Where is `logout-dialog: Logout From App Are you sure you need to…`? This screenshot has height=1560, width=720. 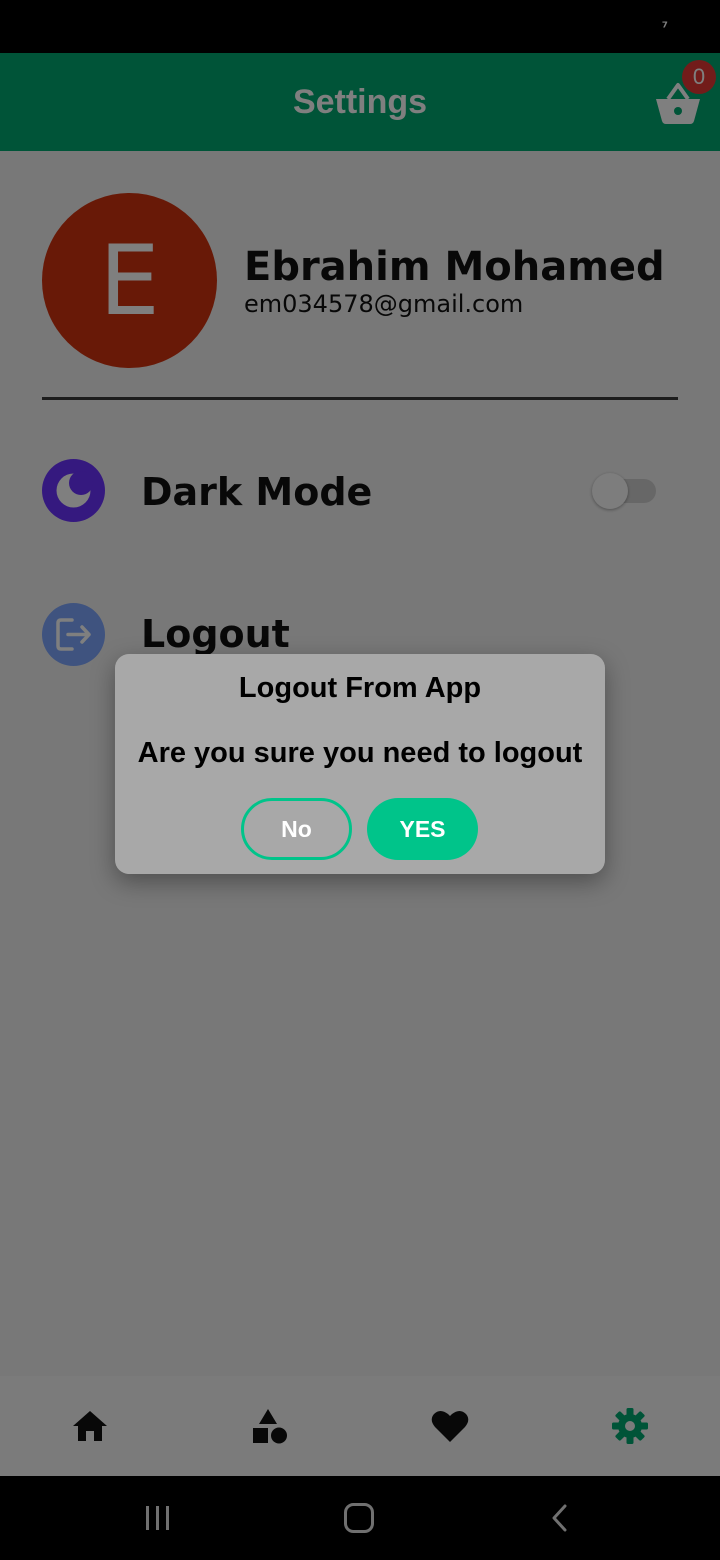 logout-dialog: Logout From App Are you sure you need to… is located at coordinates (360, 764).